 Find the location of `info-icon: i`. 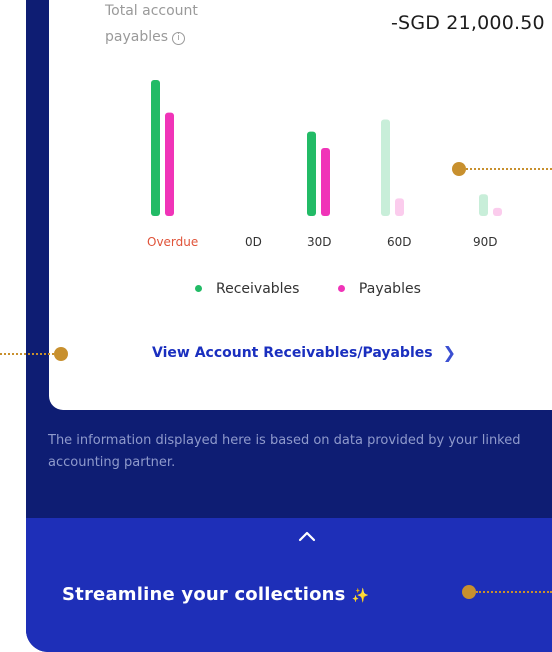

info-icon: i is located at coordinates (179, 38).